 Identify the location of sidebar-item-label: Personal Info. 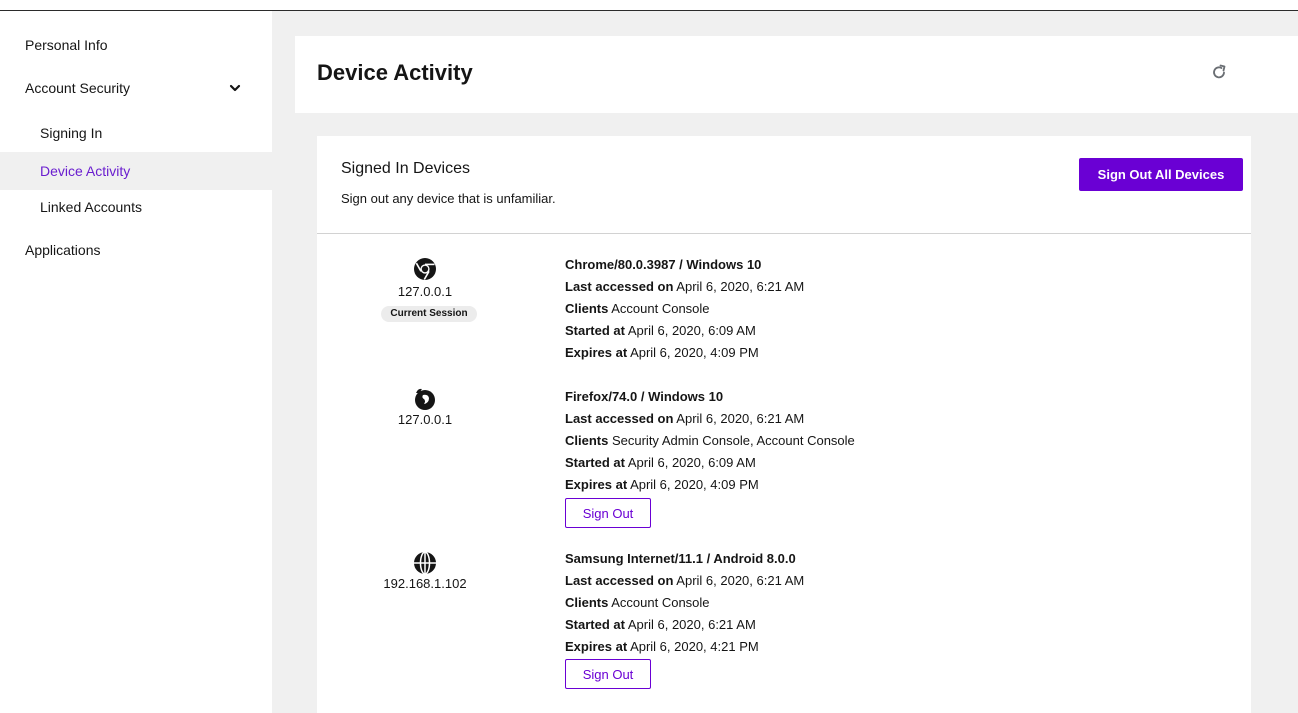
(66, 45).